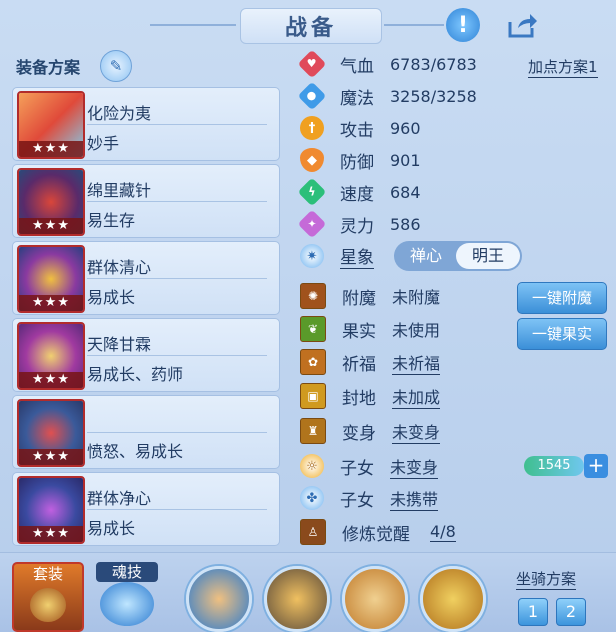 Image resolution: width=616 pixels, height=632 pixels. I want to click on points-plan-link: 加点方案1, so click(563, 67).